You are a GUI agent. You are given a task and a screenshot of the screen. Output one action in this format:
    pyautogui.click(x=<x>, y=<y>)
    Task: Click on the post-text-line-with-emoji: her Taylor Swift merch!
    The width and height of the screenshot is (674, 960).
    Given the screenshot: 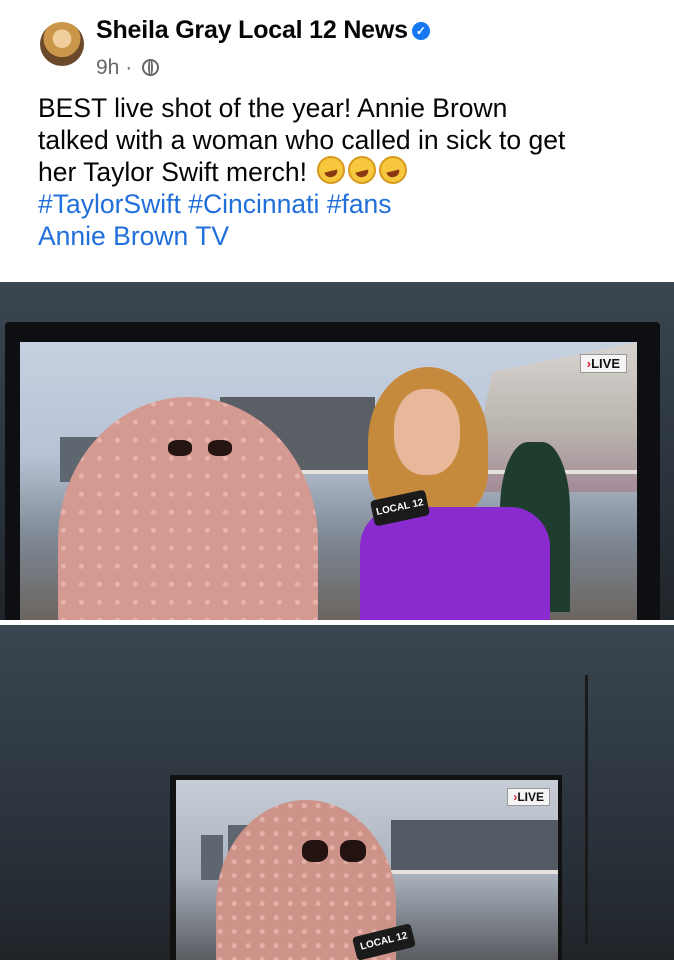 What is the action you would take?
    pyautogui.click(x=348, y=172)
    